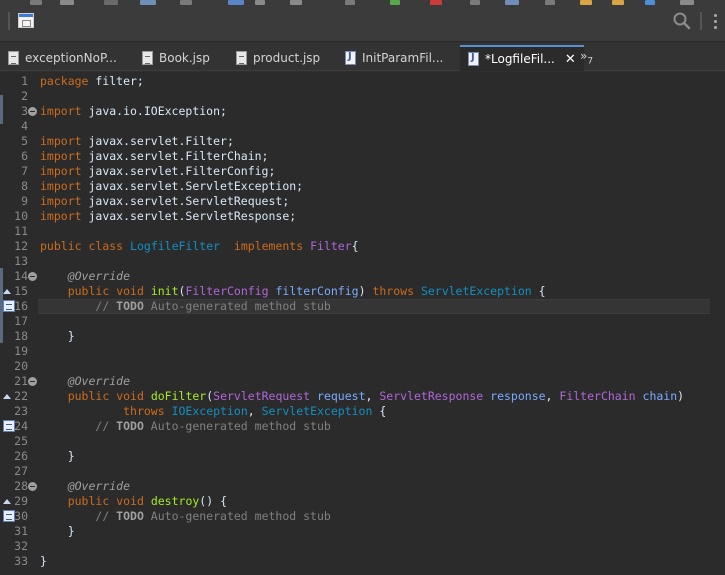 Image resolution: width=725 pixels, height=575 pixels. What do you see at coordinates (716, 21) in the screenshot?
I see `overflow-menu-icon` at bounding box center [716, 21].